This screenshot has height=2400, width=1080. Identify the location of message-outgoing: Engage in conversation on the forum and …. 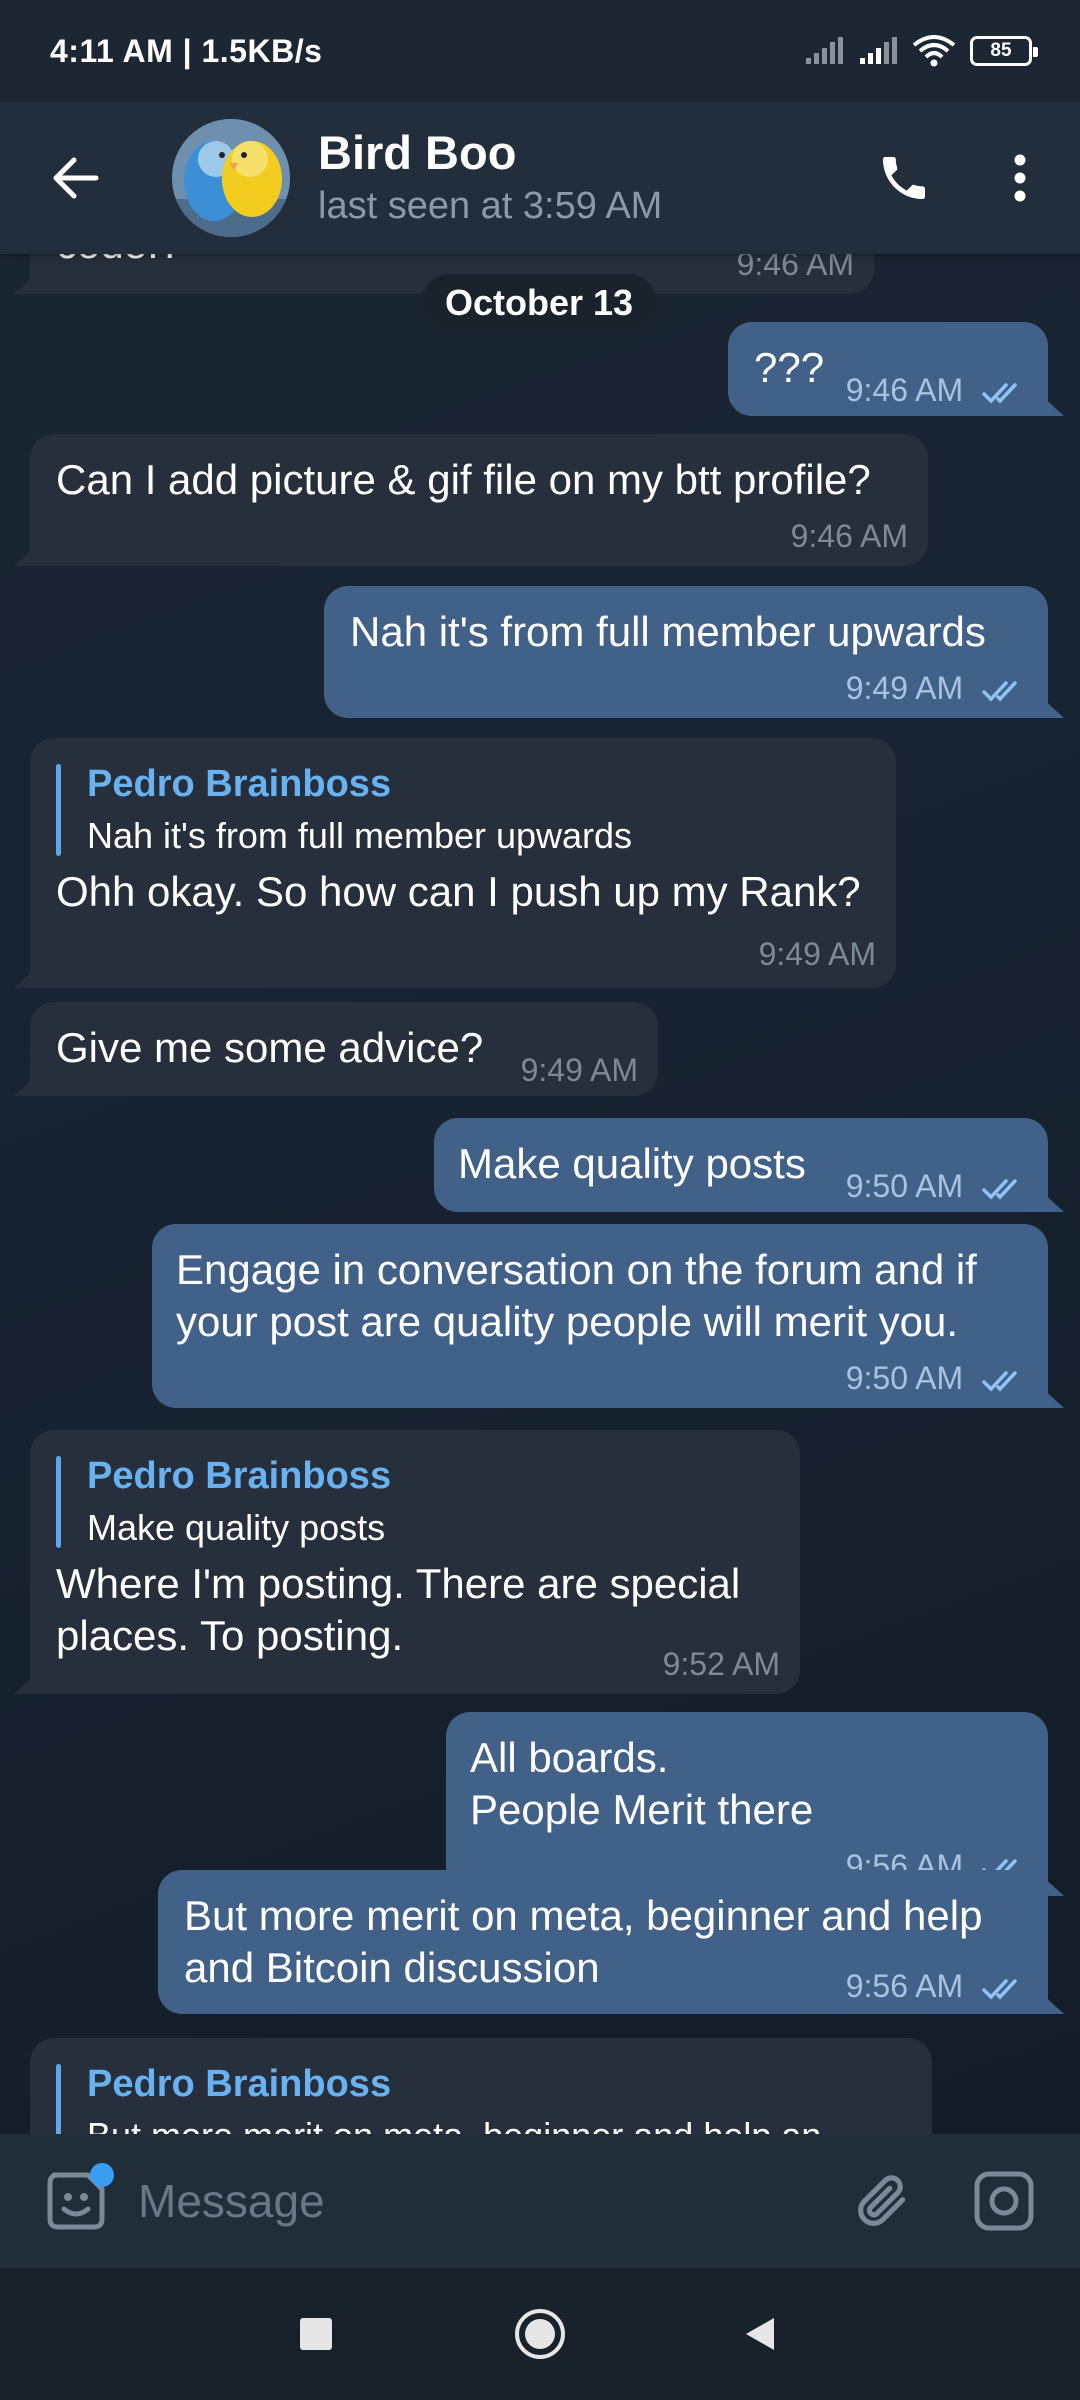
(600, 1316).